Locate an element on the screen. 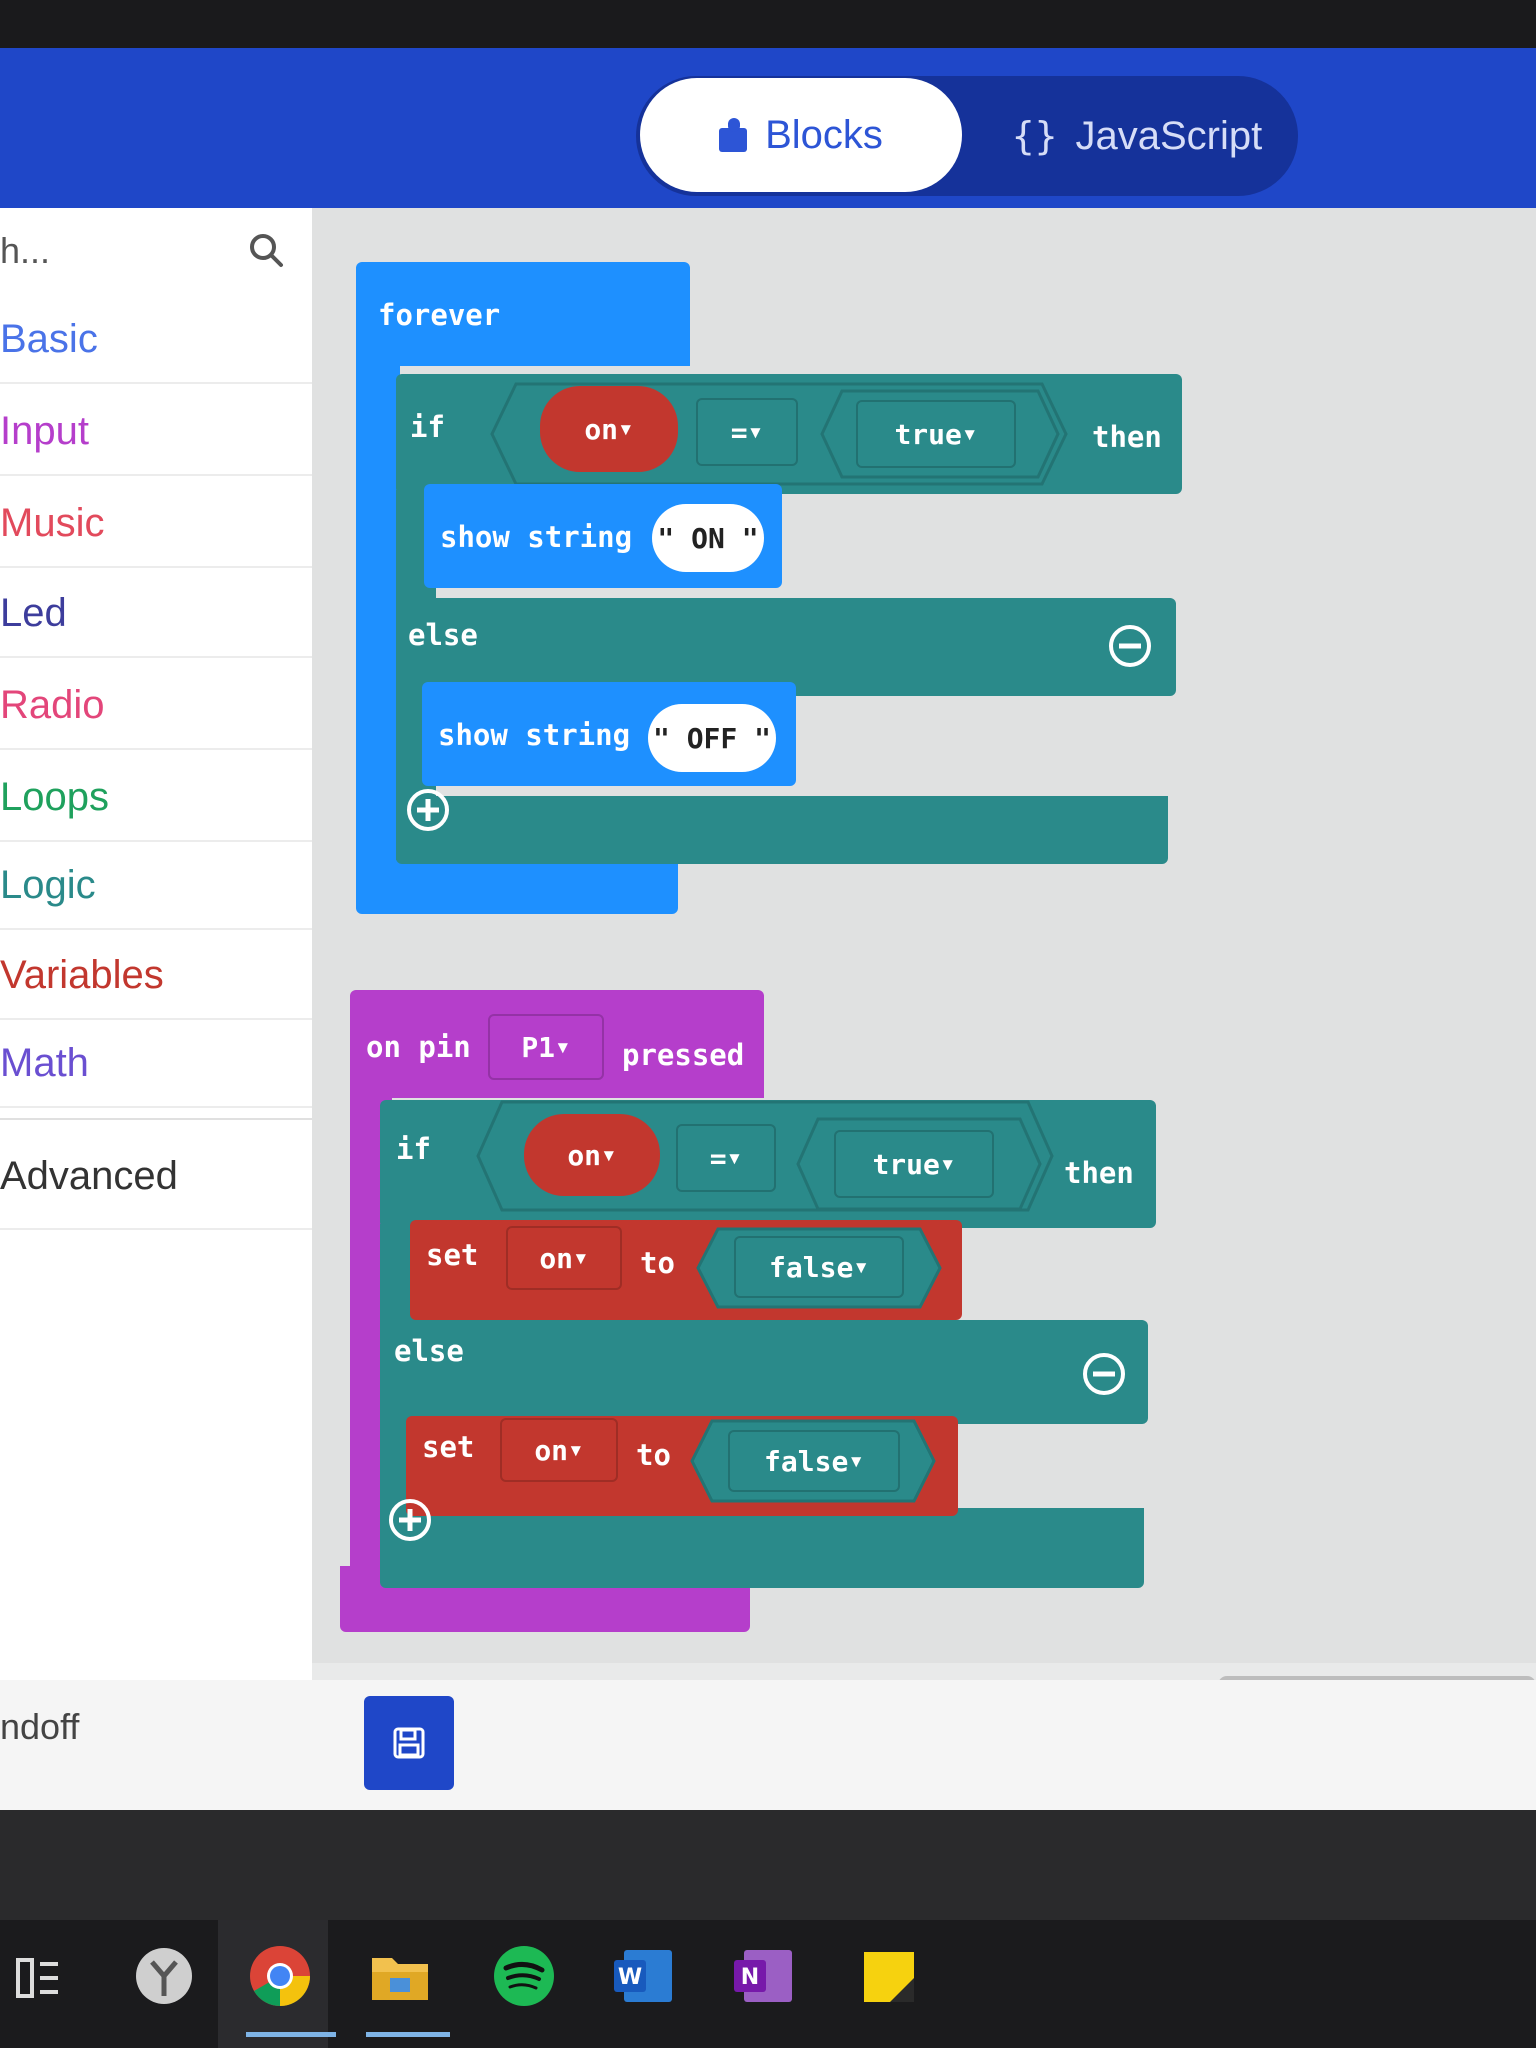 The height and width of the screenshot is (2048, 1536). boolean-false-dropdown-2: false is located at coordinates (814, 1461).